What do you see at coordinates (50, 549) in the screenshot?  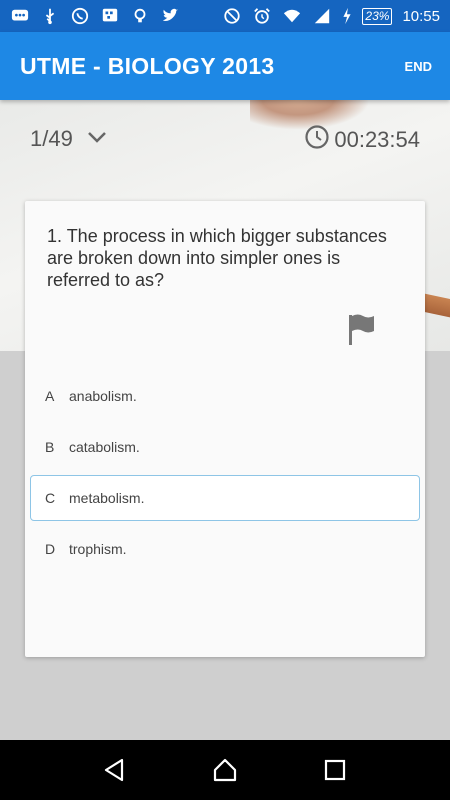 I see `option-letter: D` at bounding box center [50, 549].